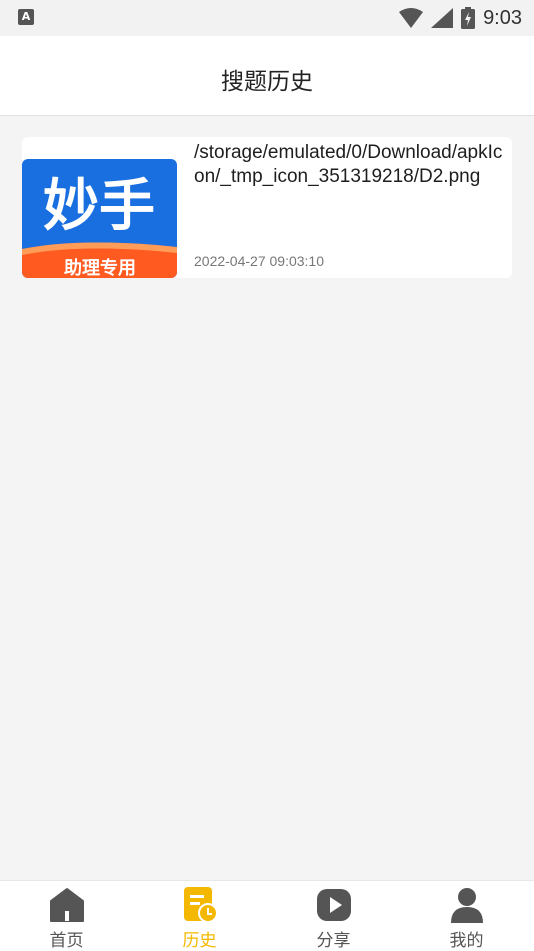 Image resolution: width=534 pixels, height=951 pixels. I want to click on app-thumbnail: 妙手 助理专用, so click(99, 218).